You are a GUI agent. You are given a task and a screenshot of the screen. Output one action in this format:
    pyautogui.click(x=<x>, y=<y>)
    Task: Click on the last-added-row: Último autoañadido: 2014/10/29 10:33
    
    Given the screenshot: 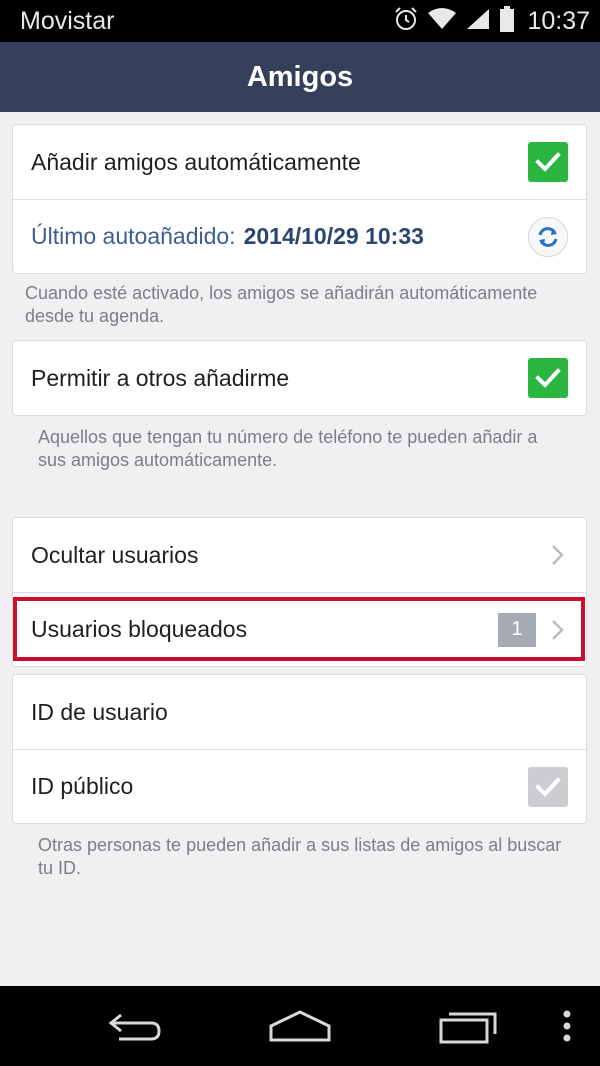 What is the action you would take?
    pyautogui.click(x=299, y=236)
    